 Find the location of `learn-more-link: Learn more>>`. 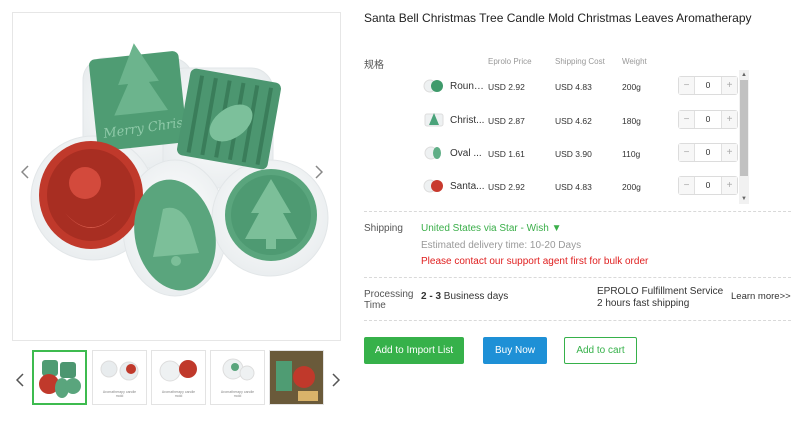

learn-more-link: Learn more>> is located at coordinates (761, 296).